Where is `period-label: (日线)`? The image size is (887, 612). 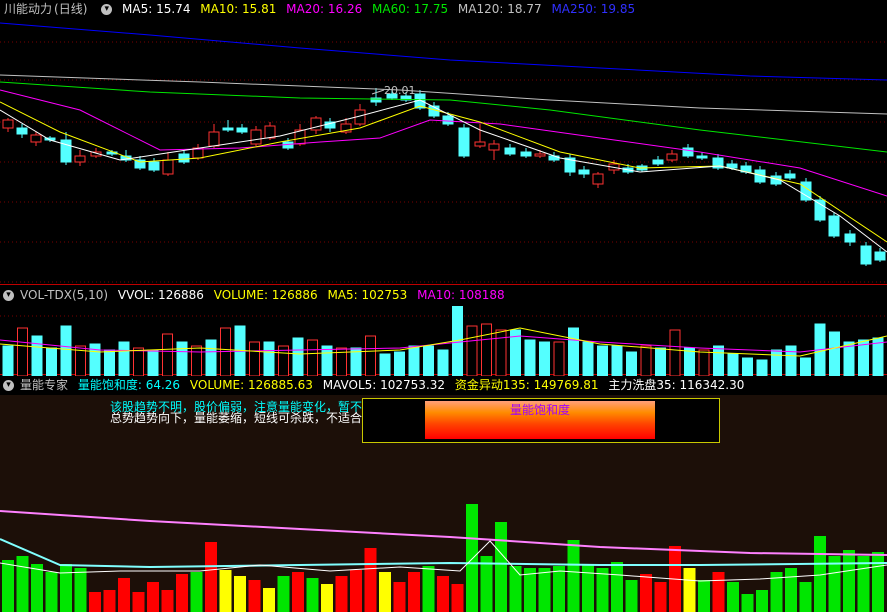
period-label: (日线) is located at coordinates (71, 9).